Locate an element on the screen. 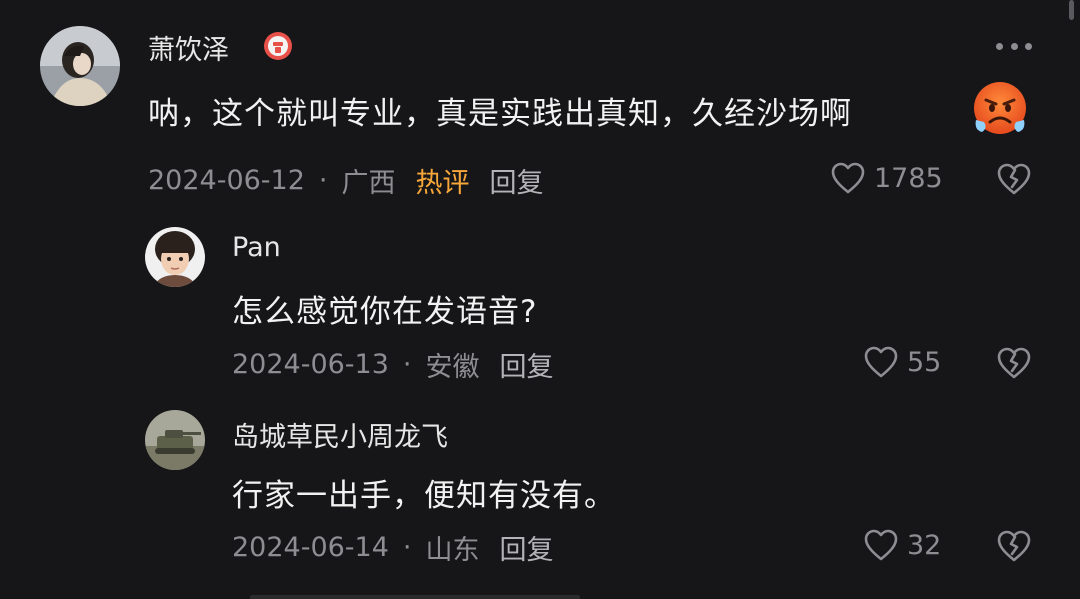 Image resolution: width=1080 pixels, height=599 pixels. like-button: 32 is located at coordinates (902, 545).